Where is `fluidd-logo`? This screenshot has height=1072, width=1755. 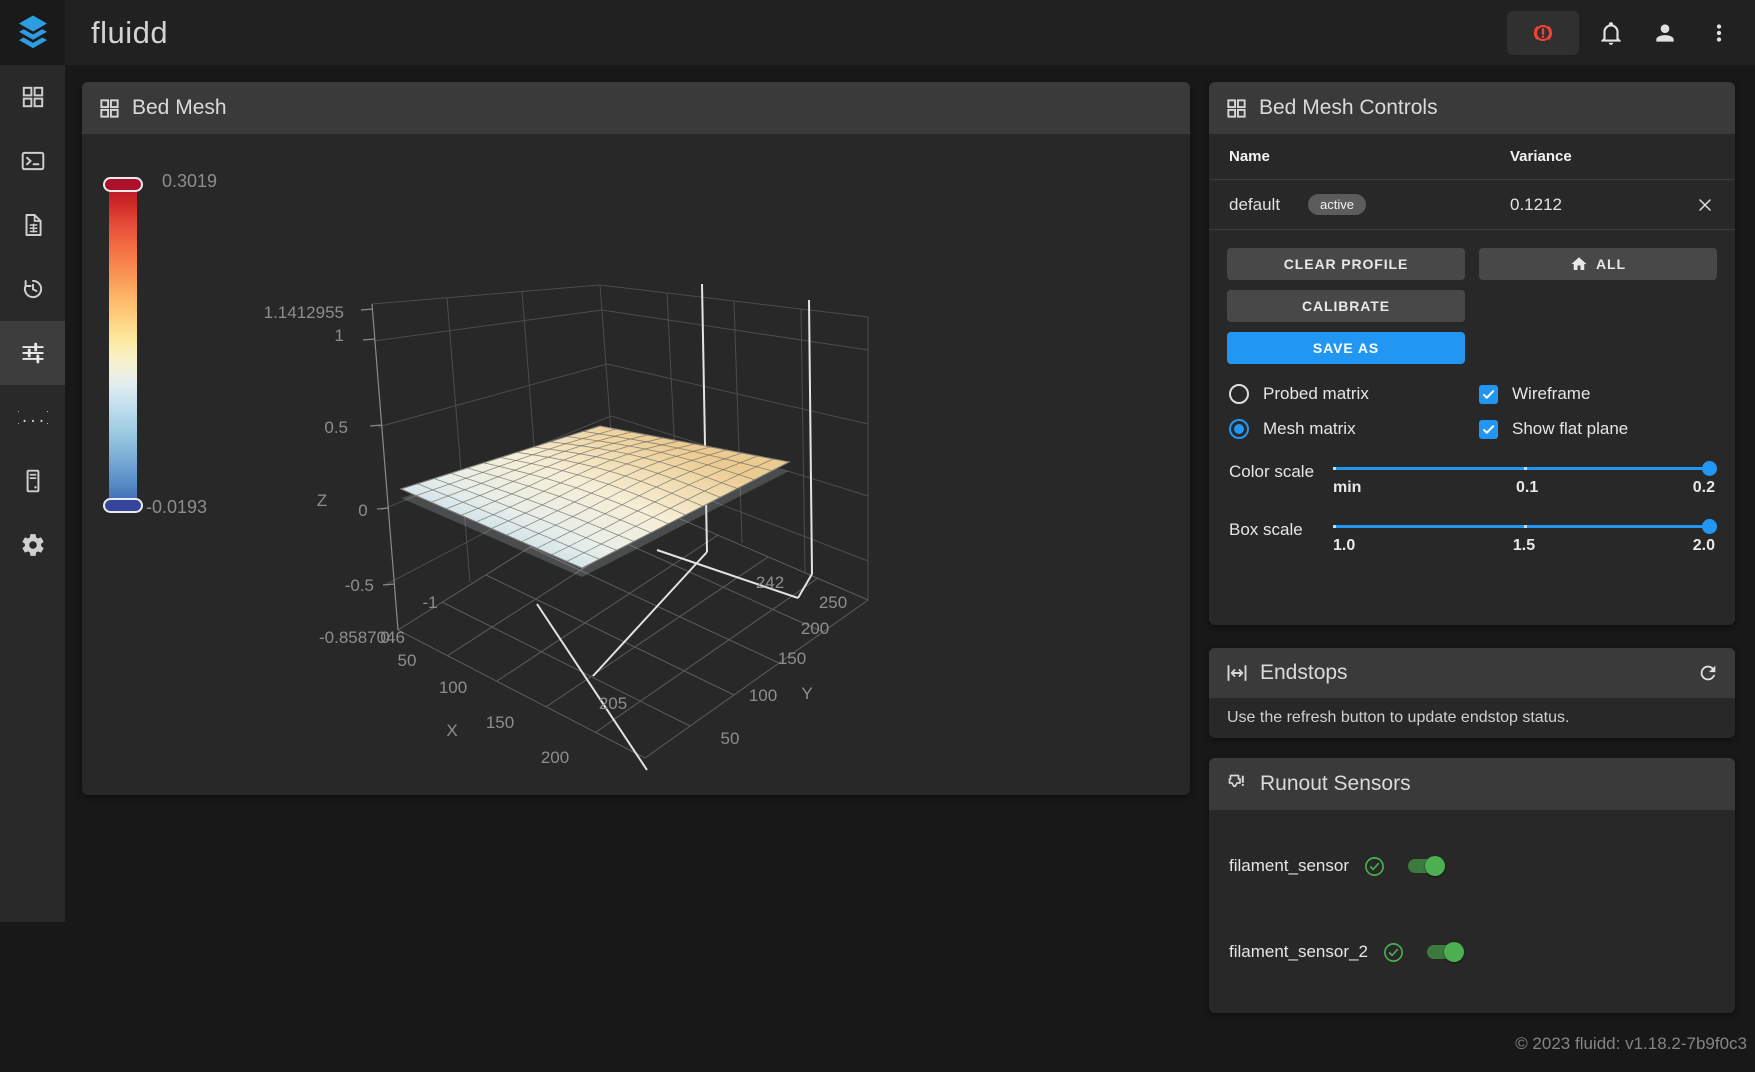
fluidd-logo is located at coordinates (32, 32).